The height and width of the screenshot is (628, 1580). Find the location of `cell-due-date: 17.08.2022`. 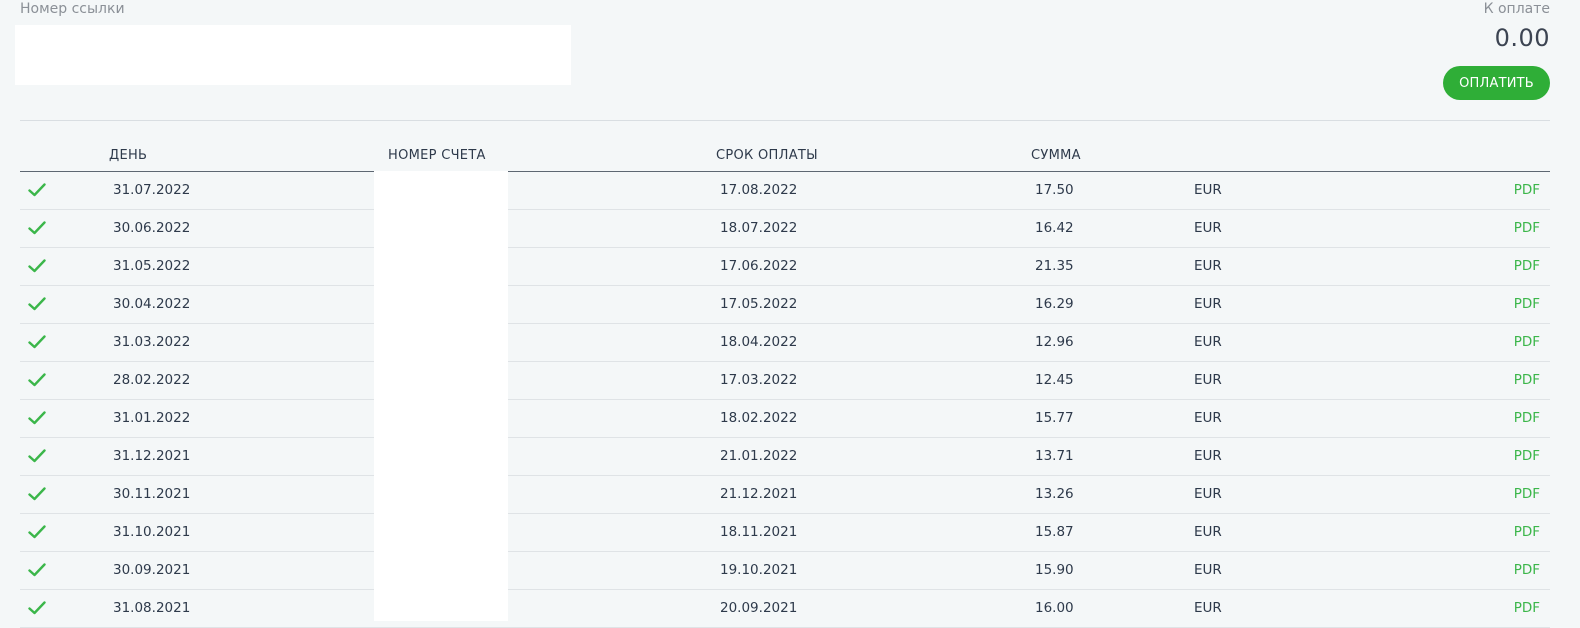

cell-due-date: 17.08.2022 is located at coordinates (759, 190).